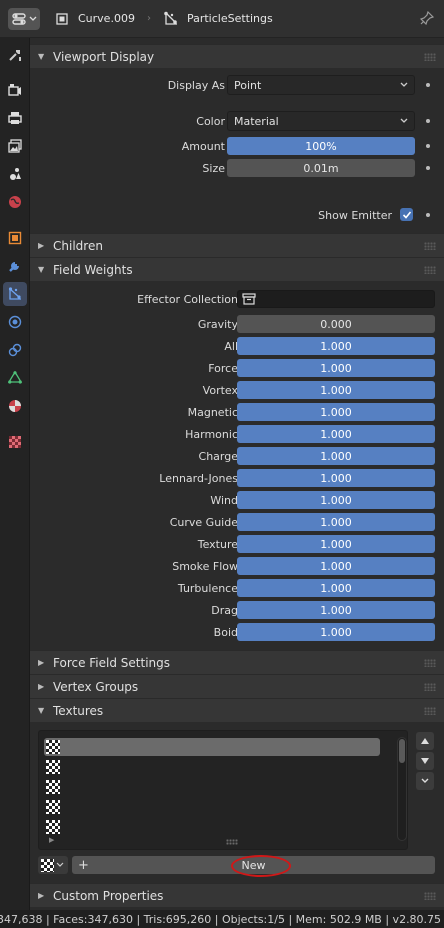 This screenshot has height=928, width=444. What do you see at coordinates (78, 710) in the screenshot?
I see `panel-title: Textures` at bounding box center [78, 710].